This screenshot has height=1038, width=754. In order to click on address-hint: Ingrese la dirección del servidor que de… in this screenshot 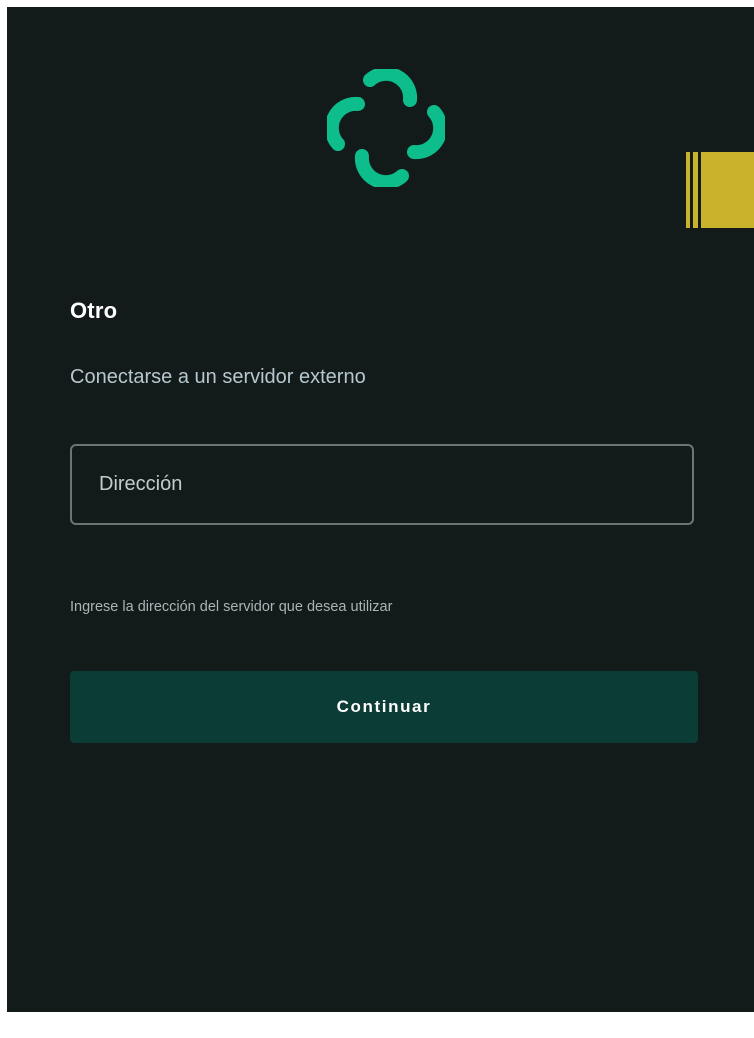, I will do `click(231, 607)`.